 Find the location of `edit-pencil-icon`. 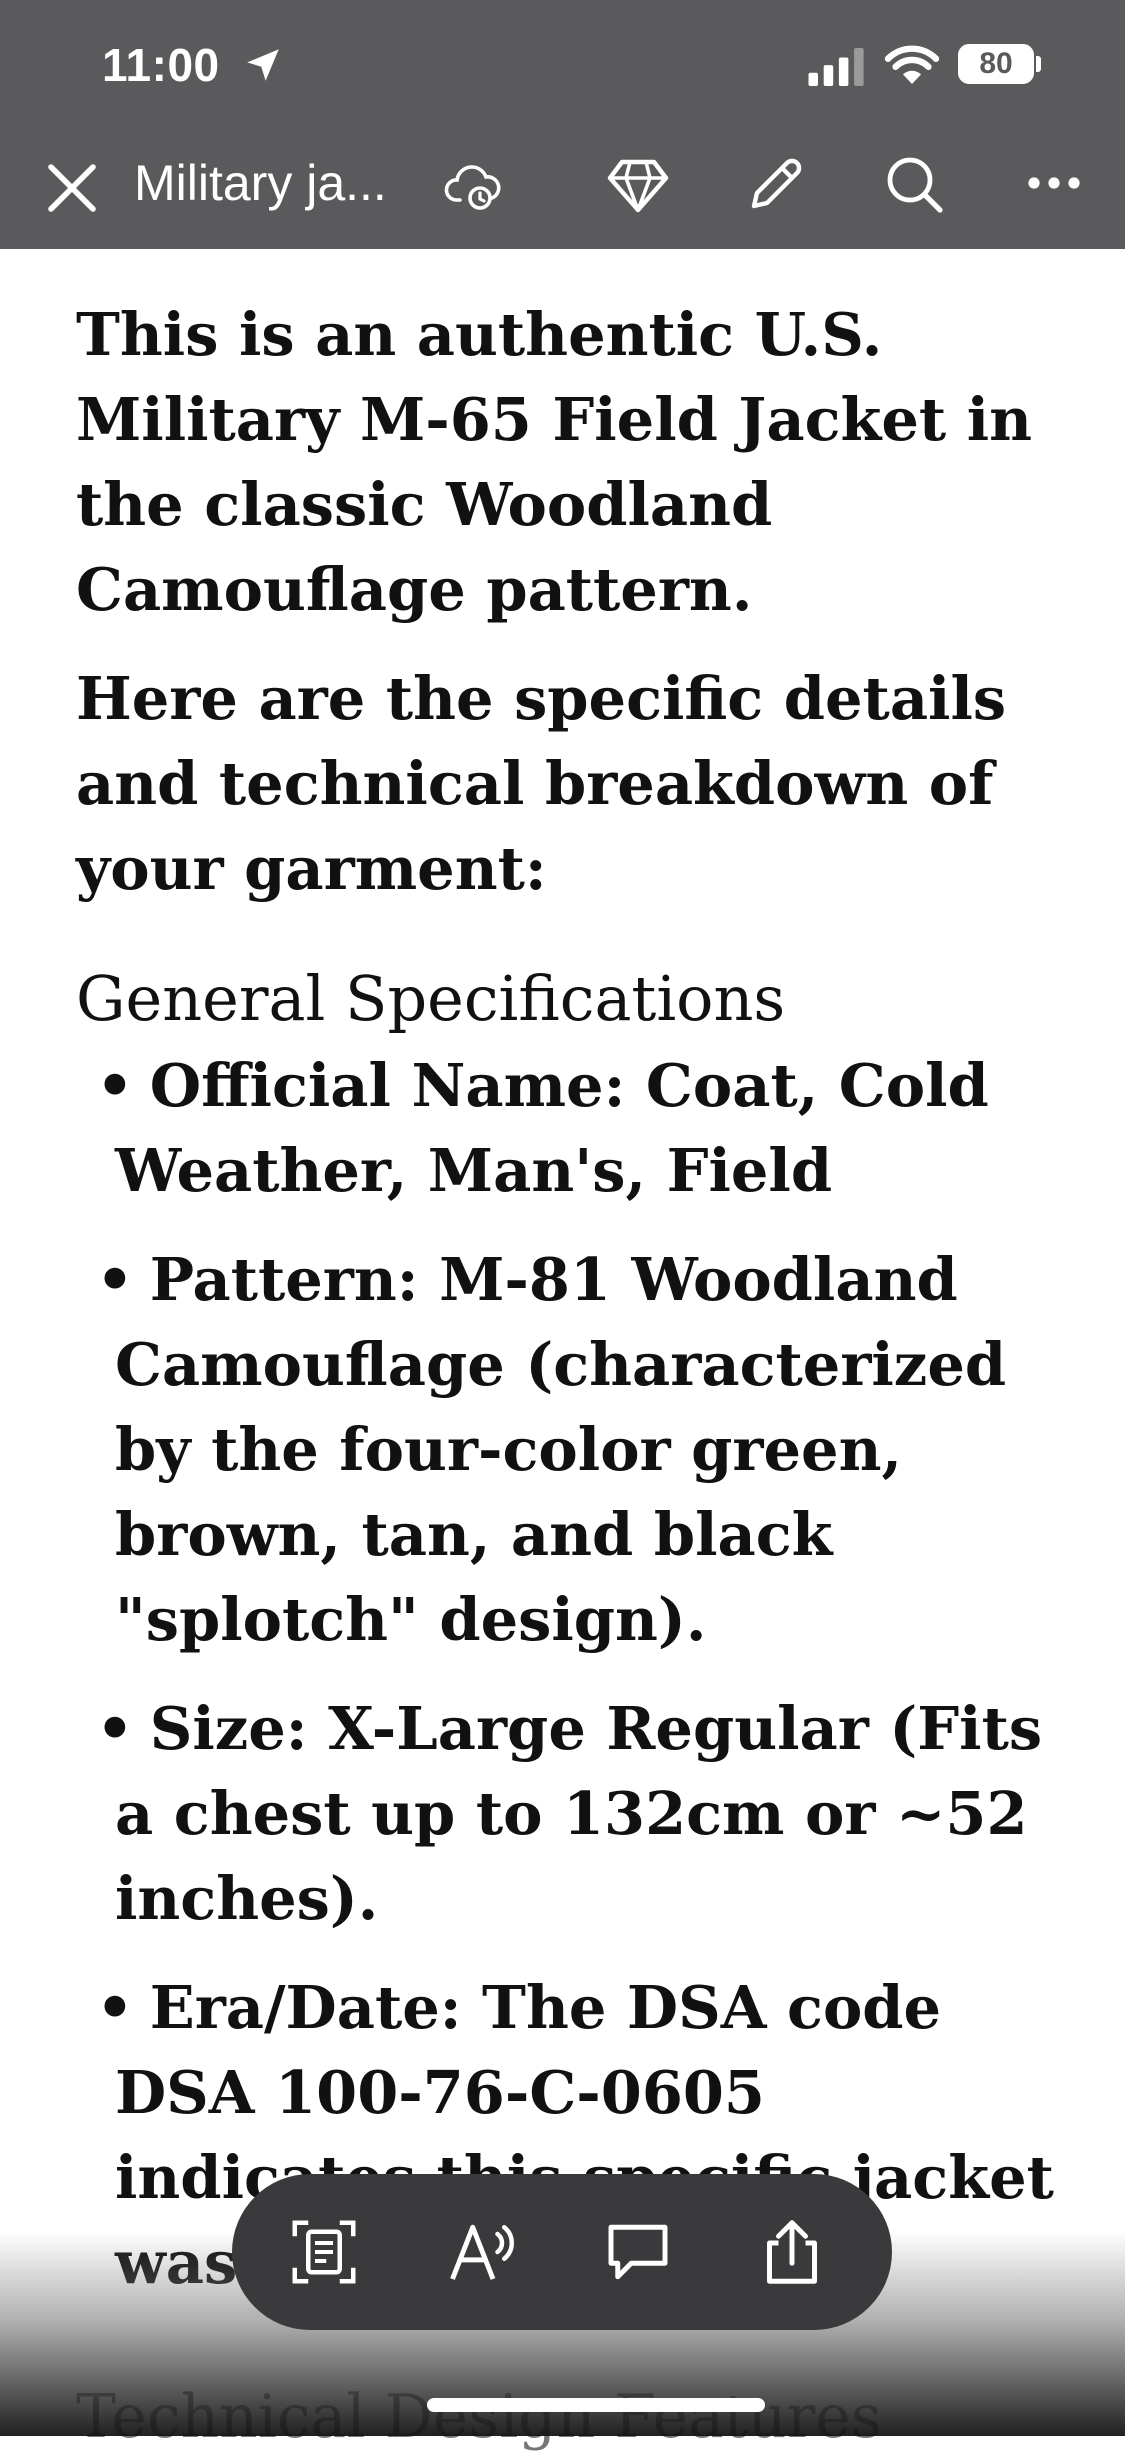

edit-pencil-icon is located at coordinates (776, 184).